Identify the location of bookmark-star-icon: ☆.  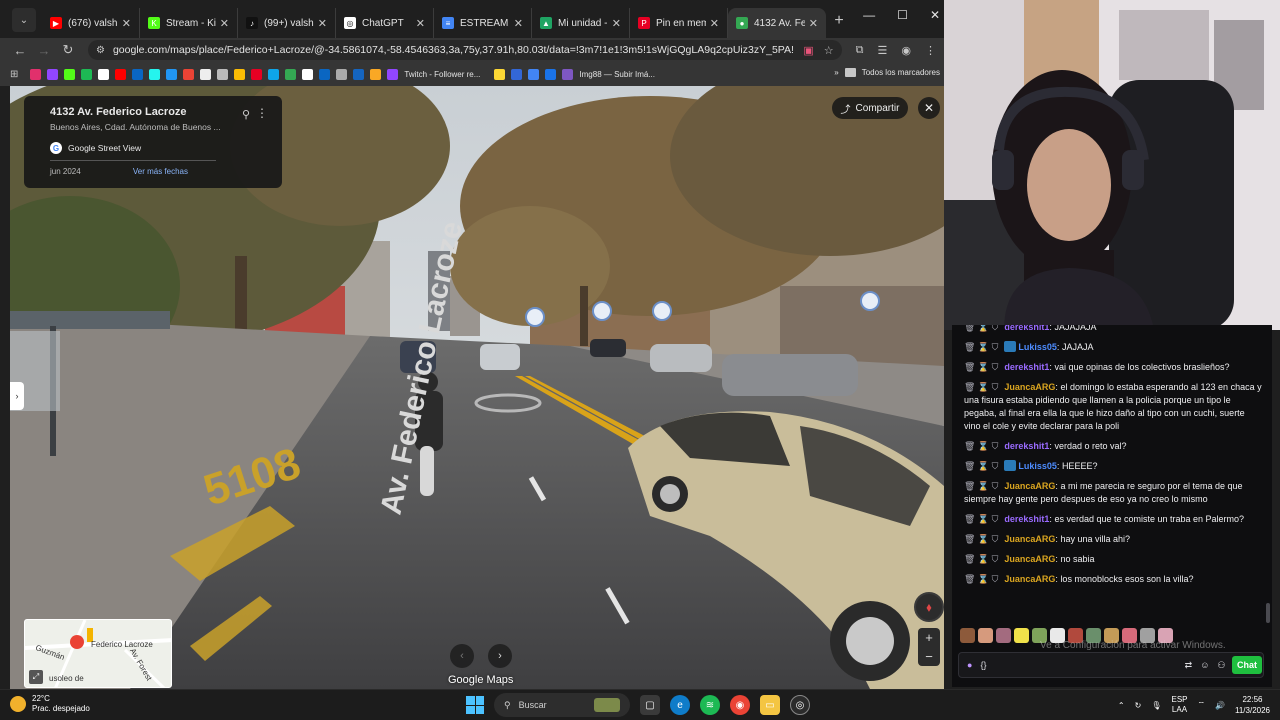
(829, 50).